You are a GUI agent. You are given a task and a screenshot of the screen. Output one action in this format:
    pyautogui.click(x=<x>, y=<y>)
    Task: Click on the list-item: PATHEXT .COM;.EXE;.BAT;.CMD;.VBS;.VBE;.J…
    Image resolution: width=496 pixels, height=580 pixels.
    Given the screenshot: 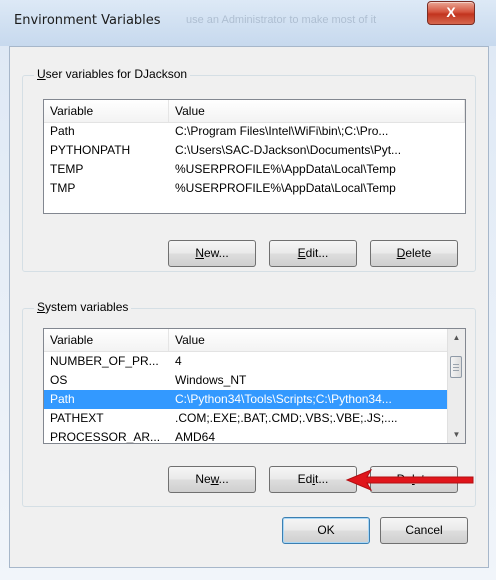 What is the action you would take?
    pyautogui.click(x=246, y=418)
    